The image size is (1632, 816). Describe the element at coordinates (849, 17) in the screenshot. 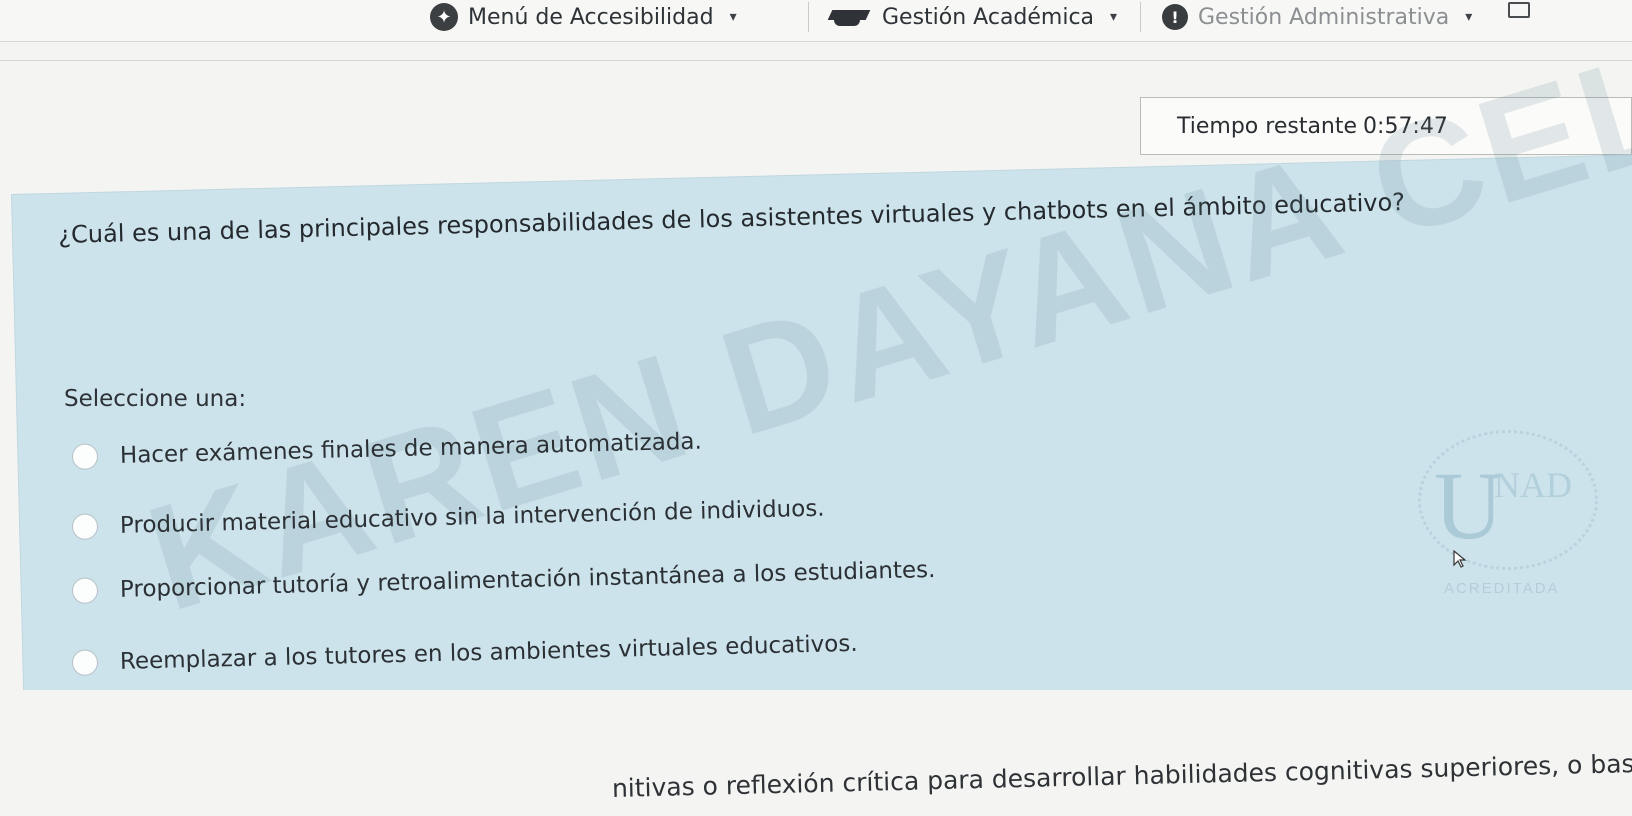

I see `graduation-cap-icon` at that location.